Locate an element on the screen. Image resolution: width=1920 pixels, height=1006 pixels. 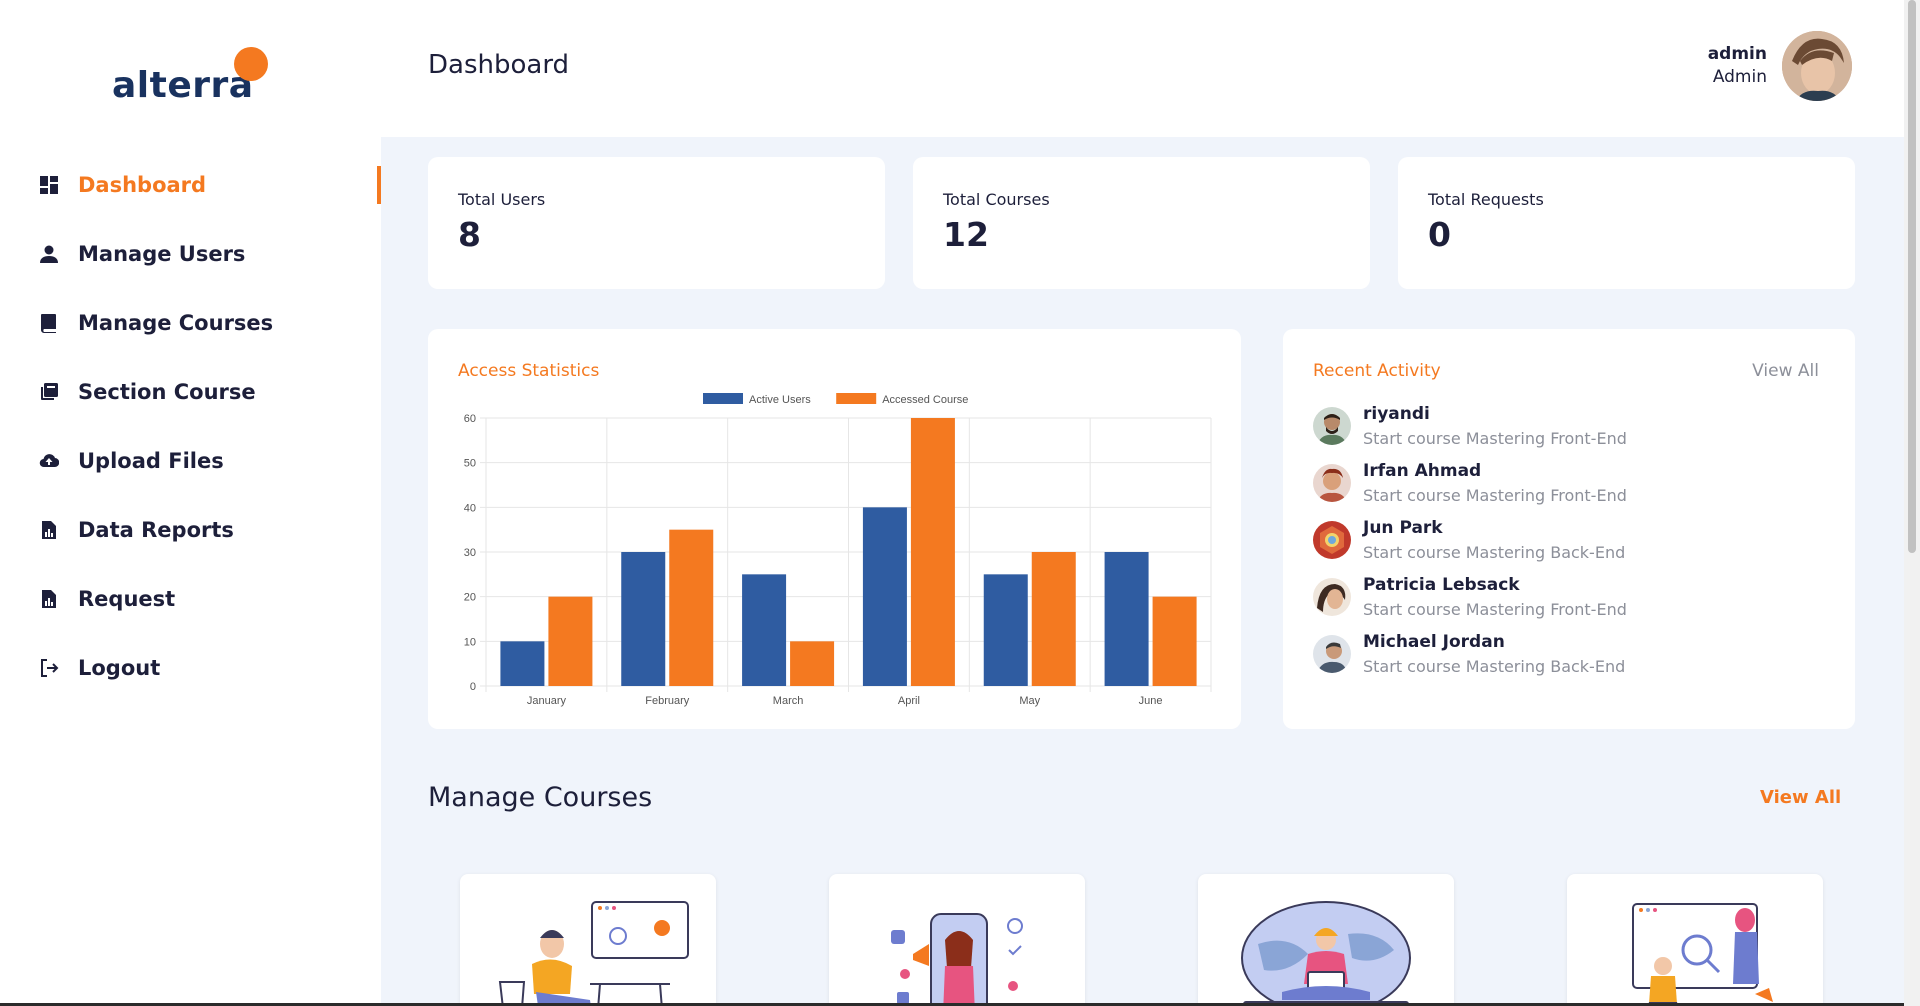
legend-swatch is located at coordinates (723, 398).